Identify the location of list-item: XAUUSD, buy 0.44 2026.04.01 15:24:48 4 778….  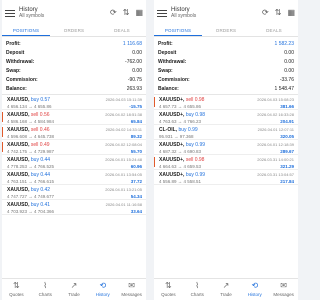
(74, 162).